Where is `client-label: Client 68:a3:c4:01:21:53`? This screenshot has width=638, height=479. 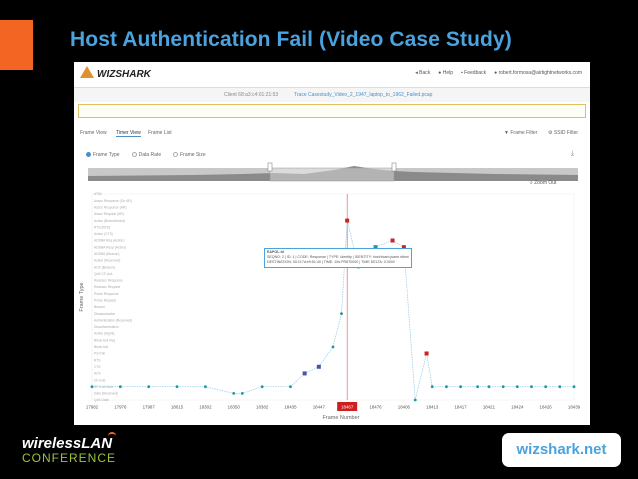
client-label: Client 68:a3:c4:01:21:53 is located at coordinates (251, 95).